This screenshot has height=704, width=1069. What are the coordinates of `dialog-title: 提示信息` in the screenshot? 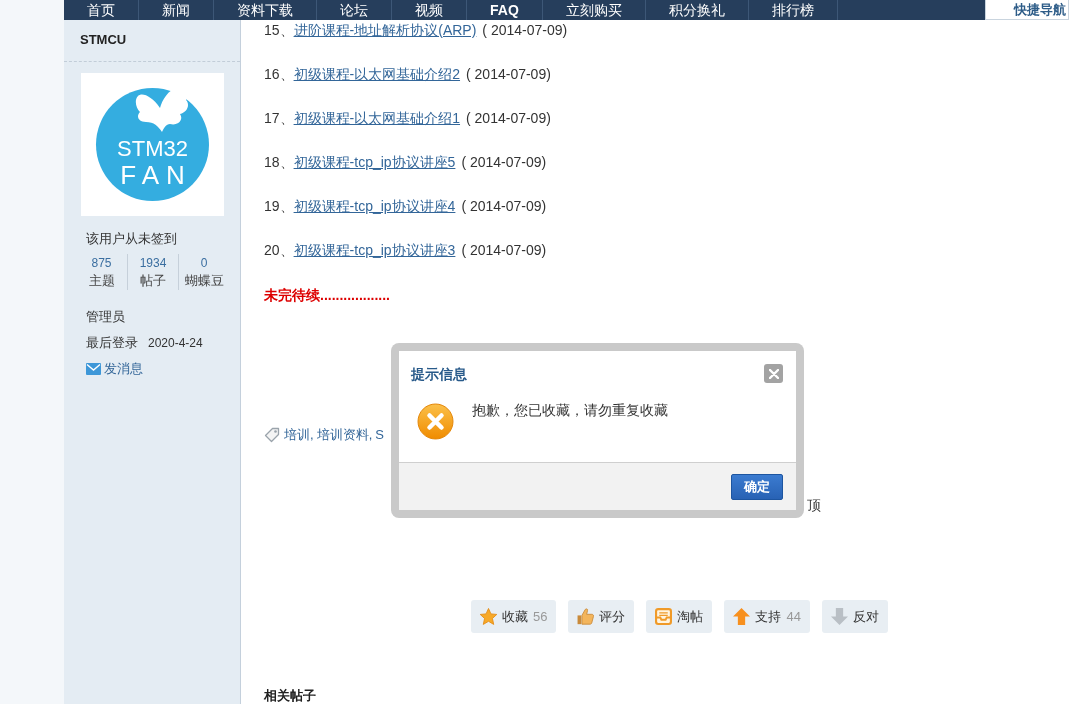 It's located at (439, 374).